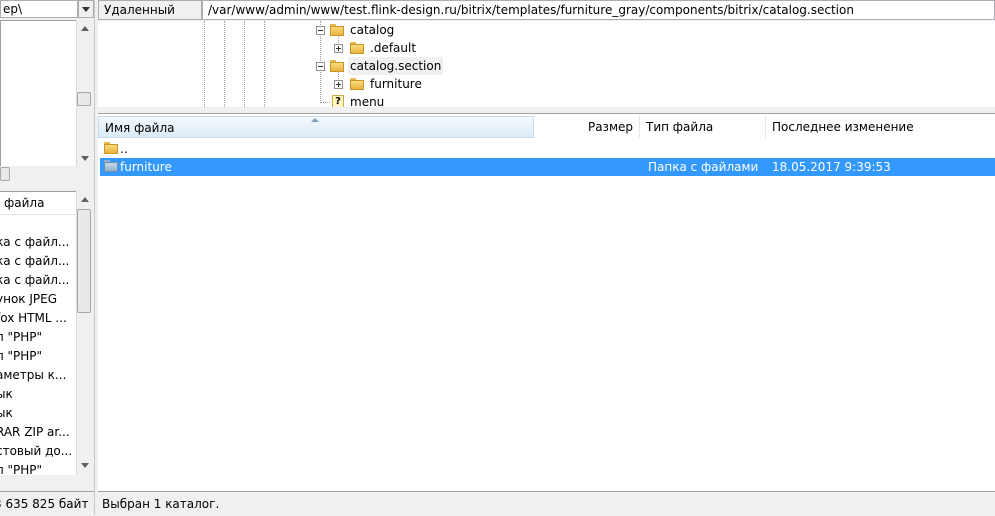 This screenshot has width=995, height=516. Describe the element at coordinates (338, 84) in the screenshot. I see `expand-furniture-icon` at that location.